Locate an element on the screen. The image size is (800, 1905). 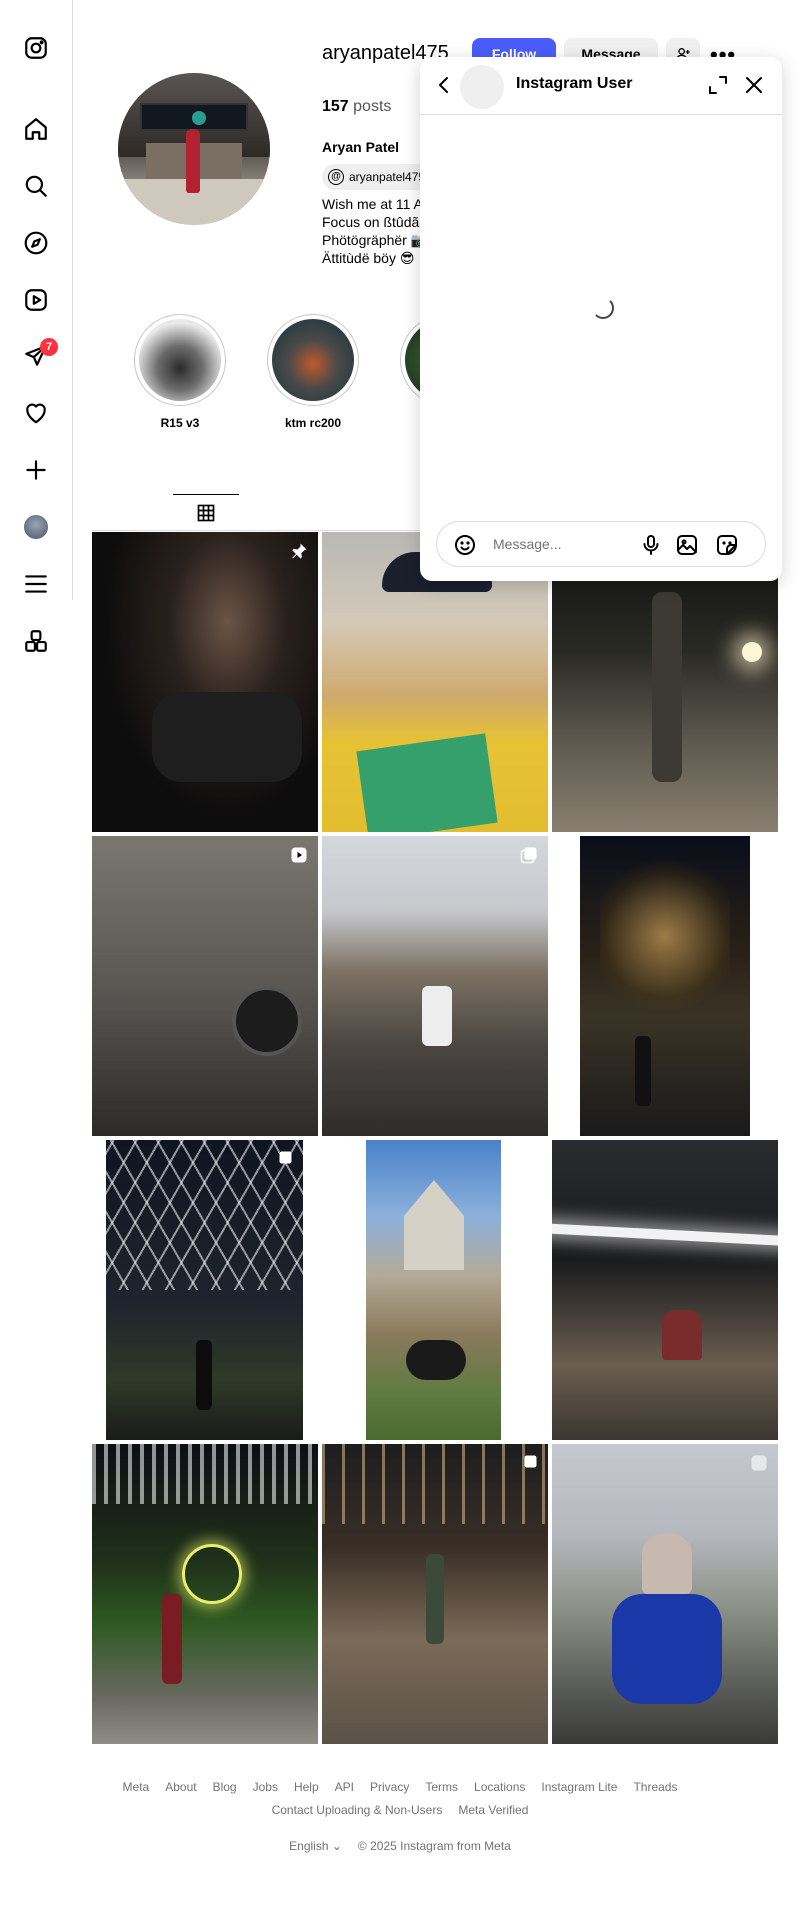
footer-link: Blog is located at coordinates (225, 1787).